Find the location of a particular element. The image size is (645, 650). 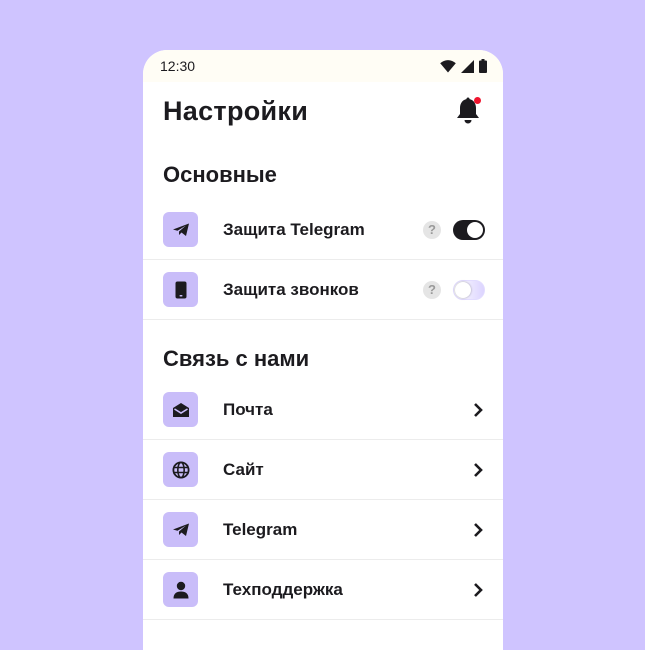

notifications-button is located at coordinates (468, 111).